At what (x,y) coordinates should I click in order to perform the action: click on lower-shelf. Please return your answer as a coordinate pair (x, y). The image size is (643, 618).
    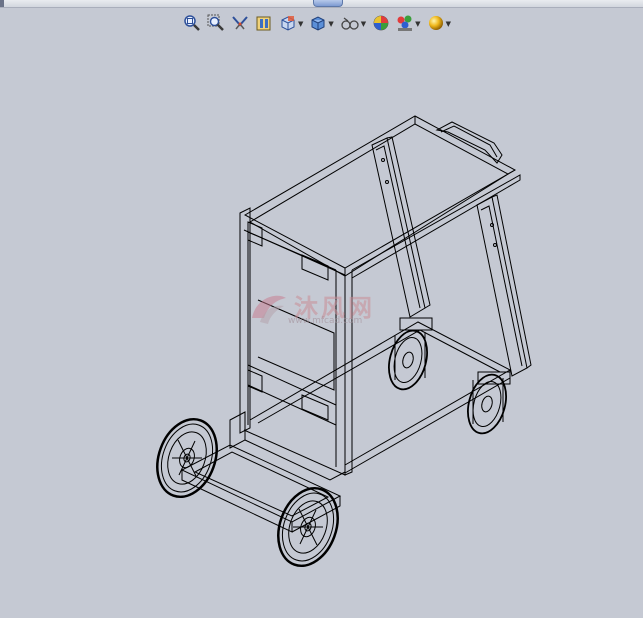
    Looking at the image, I should click on (370, 401).